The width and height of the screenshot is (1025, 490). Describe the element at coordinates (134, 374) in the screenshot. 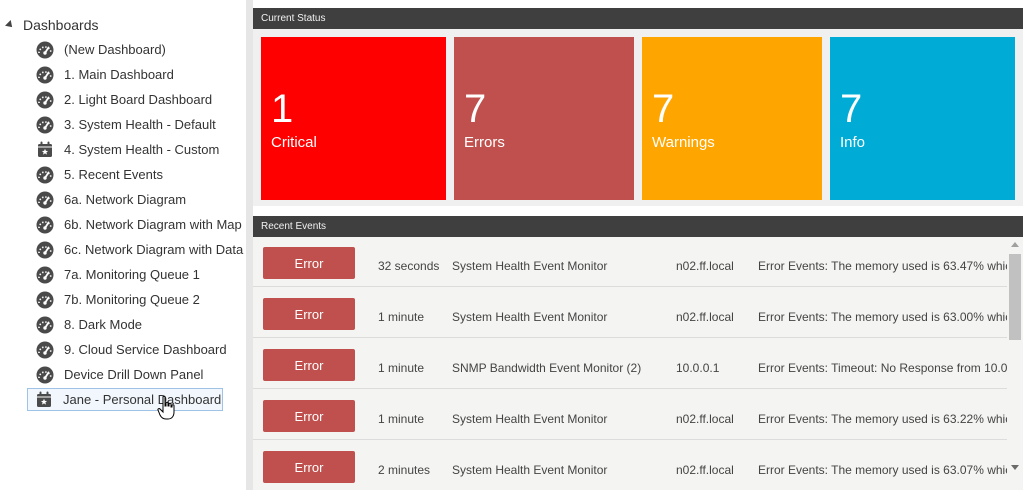

I see `tree-item-label: Device Drill Down Panel` at that location.